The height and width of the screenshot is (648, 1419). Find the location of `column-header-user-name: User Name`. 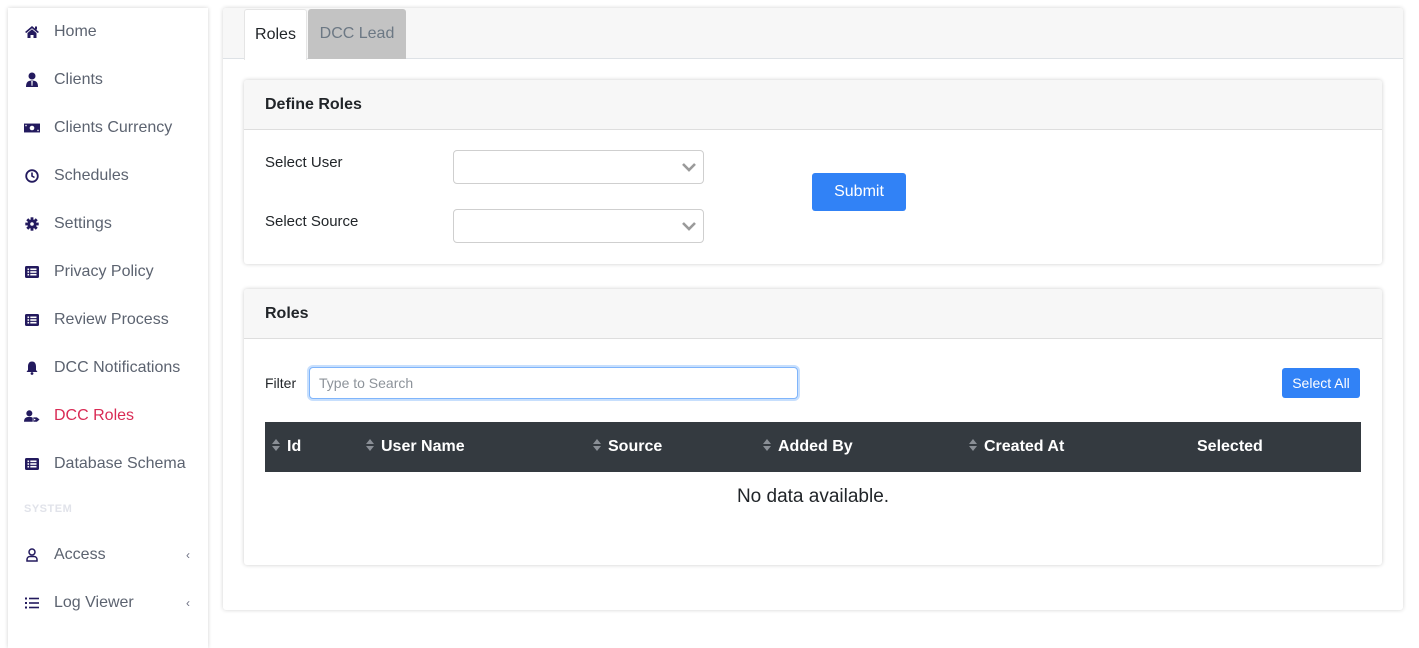

column-header-user-name: User Name is located at coordinates (415, 447).